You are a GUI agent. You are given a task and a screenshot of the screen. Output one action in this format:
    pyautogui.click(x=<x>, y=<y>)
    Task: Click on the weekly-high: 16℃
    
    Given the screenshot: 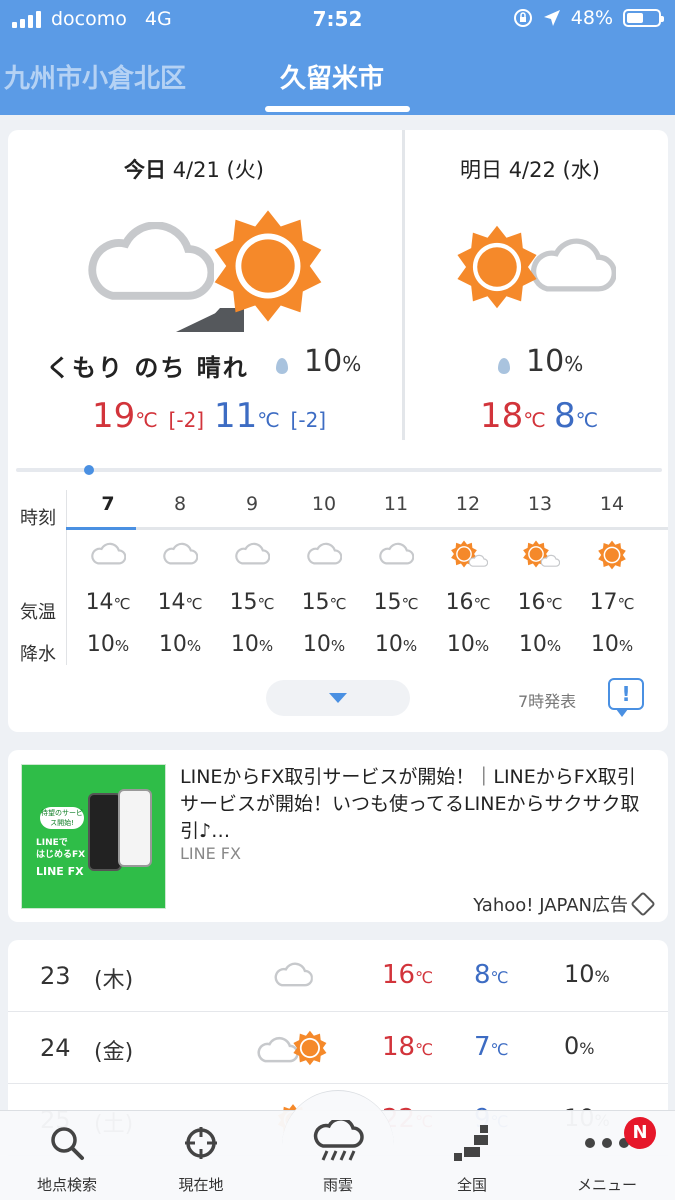 What is the action you would take?
    pyautogui.click(x=408, y=975)
    